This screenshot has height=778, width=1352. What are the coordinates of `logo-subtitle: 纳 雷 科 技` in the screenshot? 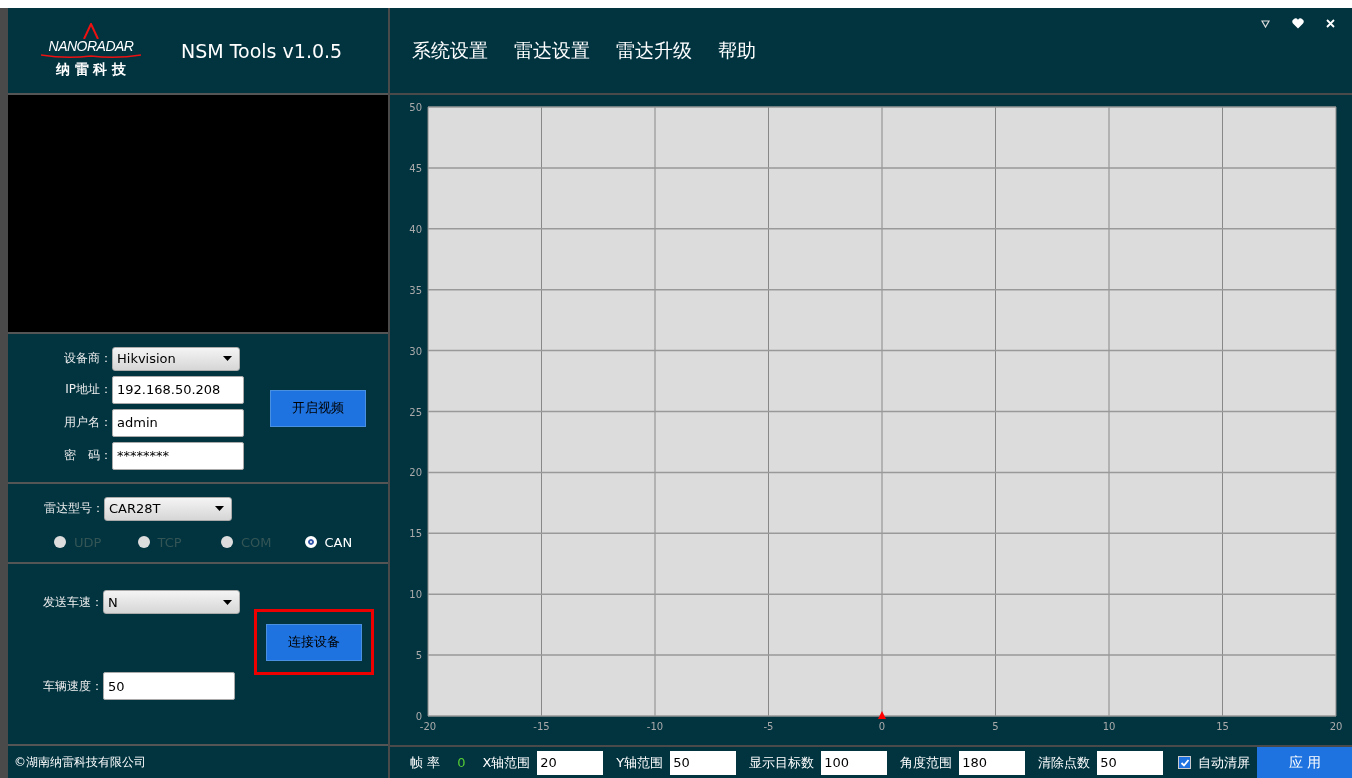 It's located at (91, 69).